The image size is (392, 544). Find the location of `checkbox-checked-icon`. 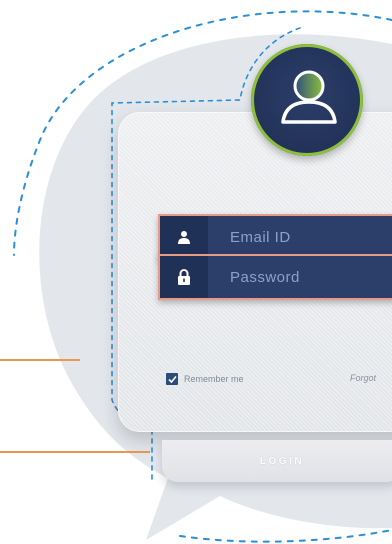

checkbox-checked-icon is located at coordinates (172, 379).